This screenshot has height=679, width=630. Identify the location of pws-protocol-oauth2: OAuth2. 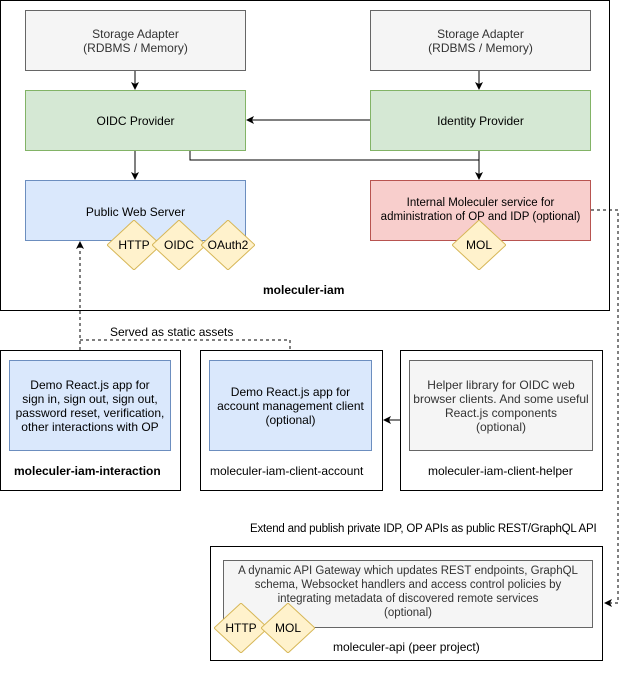
(228, 245).